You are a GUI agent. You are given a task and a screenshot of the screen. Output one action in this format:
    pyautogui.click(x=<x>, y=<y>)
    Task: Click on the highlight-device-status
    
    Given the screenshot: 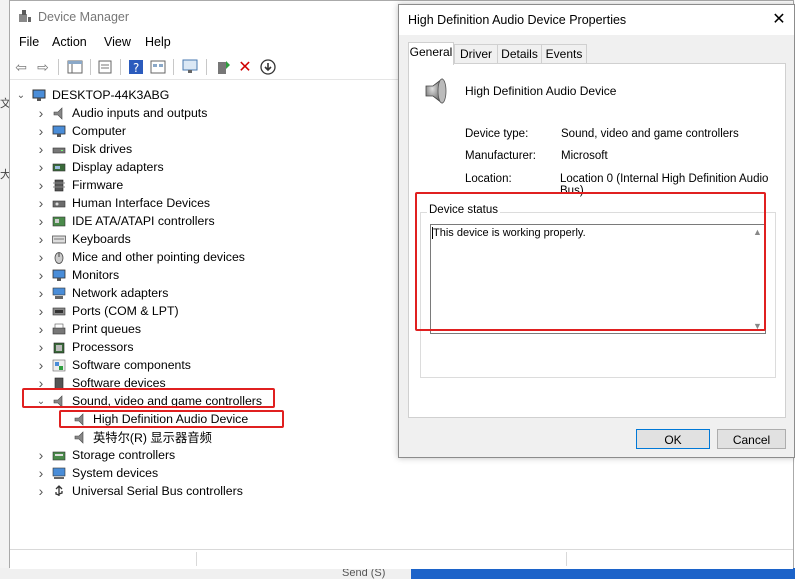 What is the action you would take?
    pyautogui.click(x=590, y=261)
    